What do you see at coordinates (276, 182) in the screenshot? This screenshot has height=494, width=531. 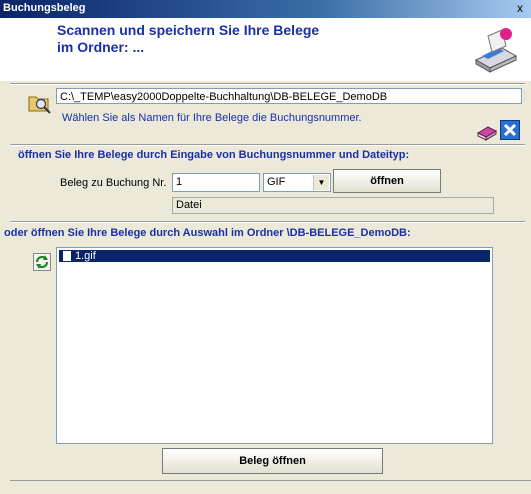 I see `filetype-value: GIF` at bounding box center [276, 182].